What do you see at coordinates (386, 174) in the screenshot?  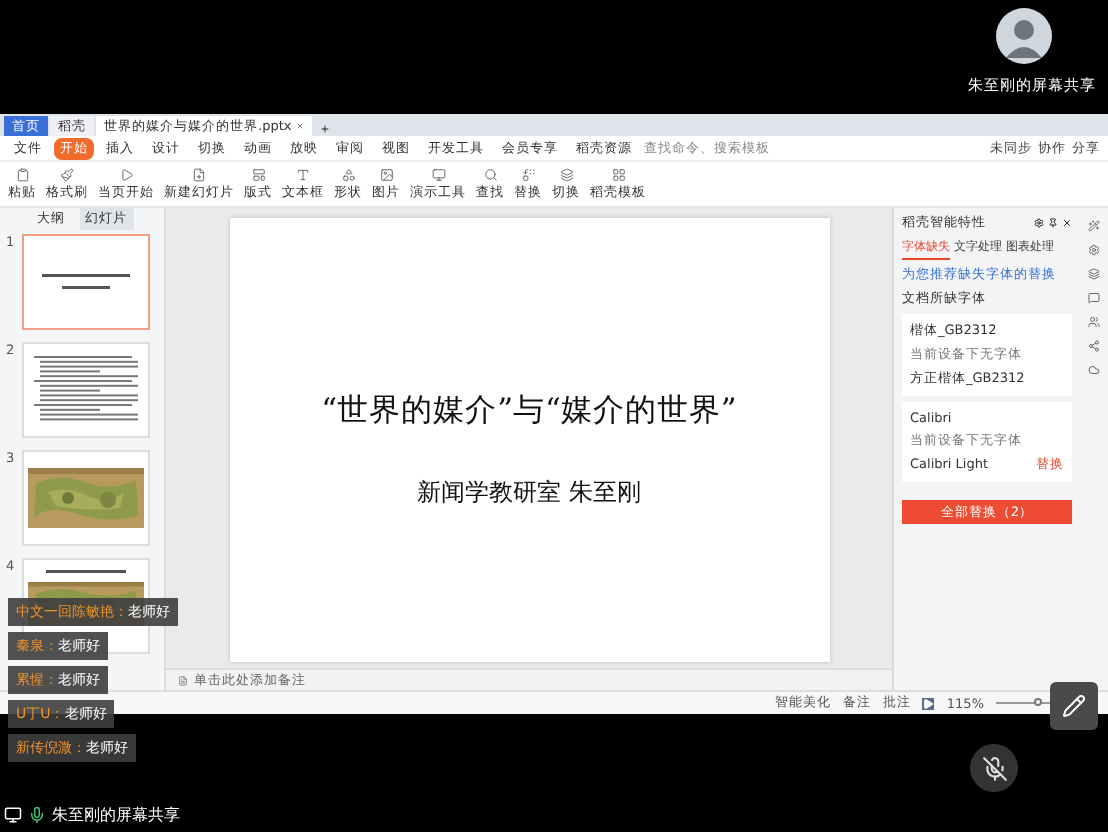 I see `image-icon` at bounding box center [386, 174].